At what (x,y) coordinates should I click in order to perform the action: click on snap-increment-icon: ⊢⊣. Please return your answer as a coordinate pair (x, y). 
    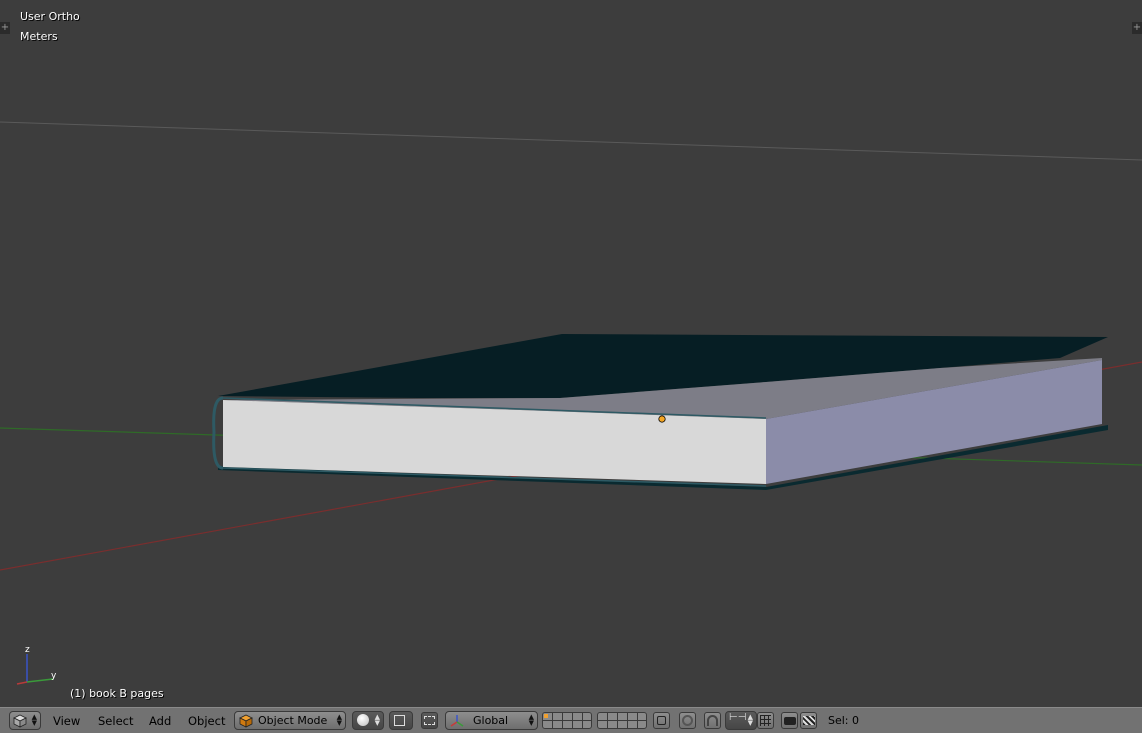
    Looking at the image, I should click on (738, 717).